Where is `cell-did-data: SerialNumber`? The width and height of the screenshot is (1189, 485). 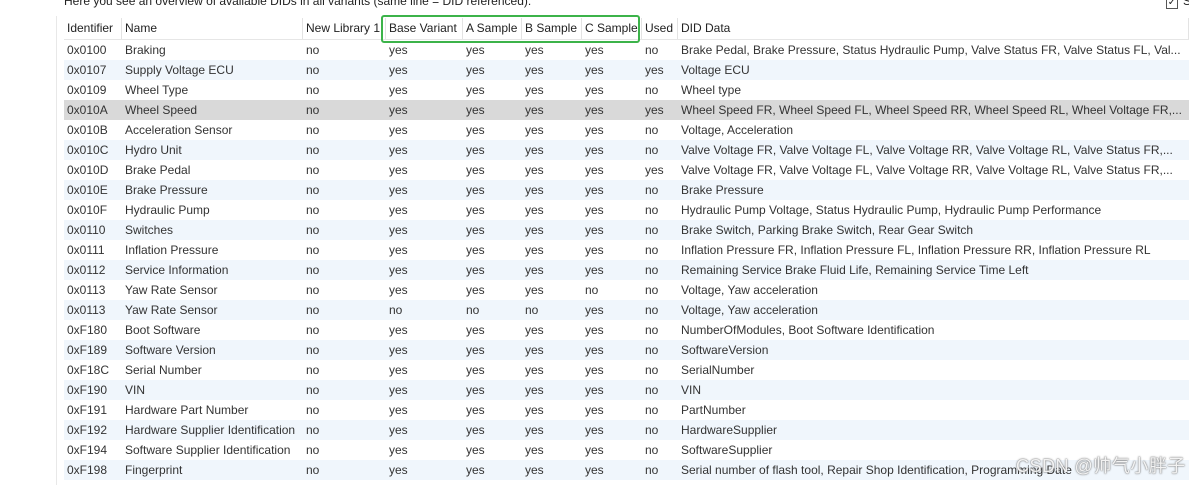
cell-did-data: SerialNumber is located at coordinates (718, 370).